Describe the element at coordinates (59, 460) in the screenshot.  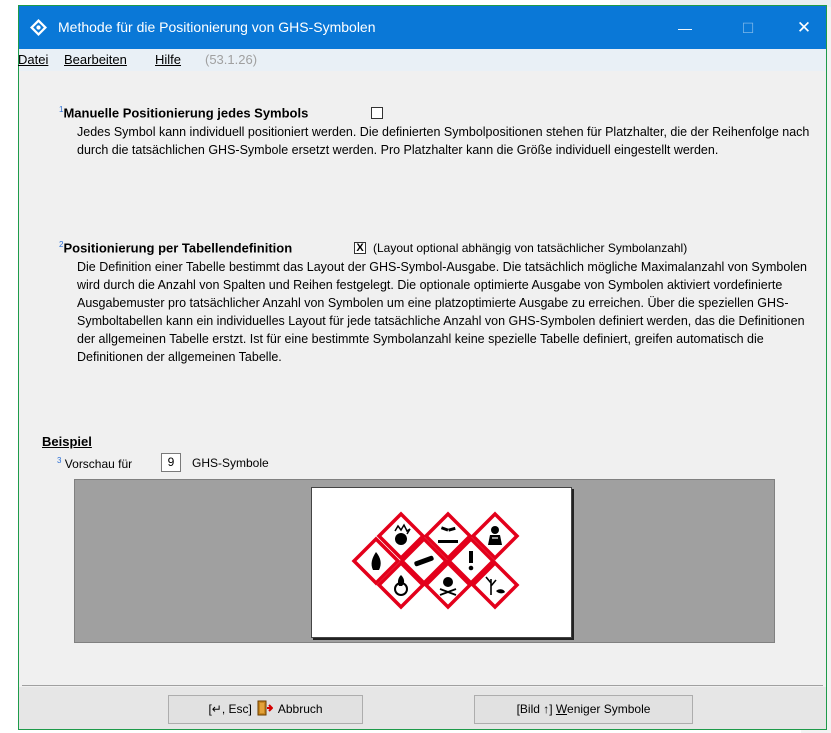
I see `example-index: 3` at that location.